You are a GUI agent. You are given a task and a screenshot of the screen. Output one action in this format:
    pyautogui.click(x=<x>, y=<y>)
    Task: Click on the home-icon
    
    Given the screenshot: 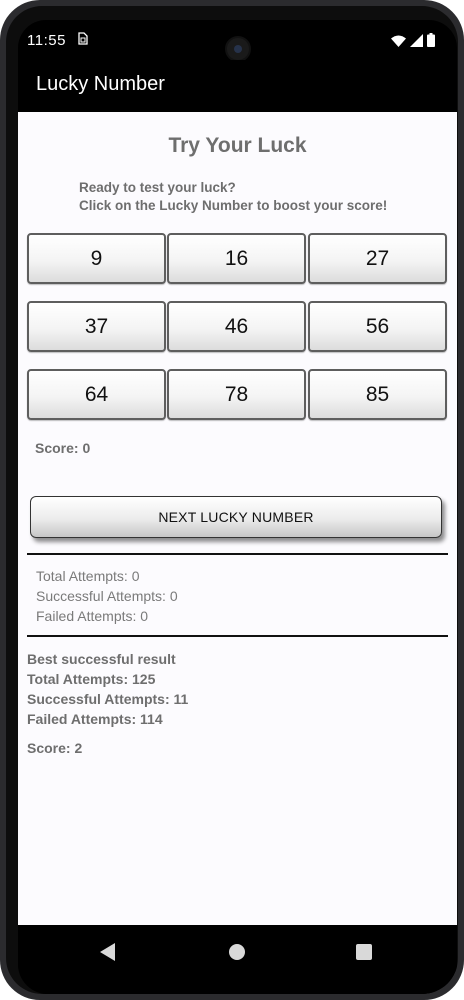 What is the action you would take?
    pyautogui.click(x=237, y=952)
    